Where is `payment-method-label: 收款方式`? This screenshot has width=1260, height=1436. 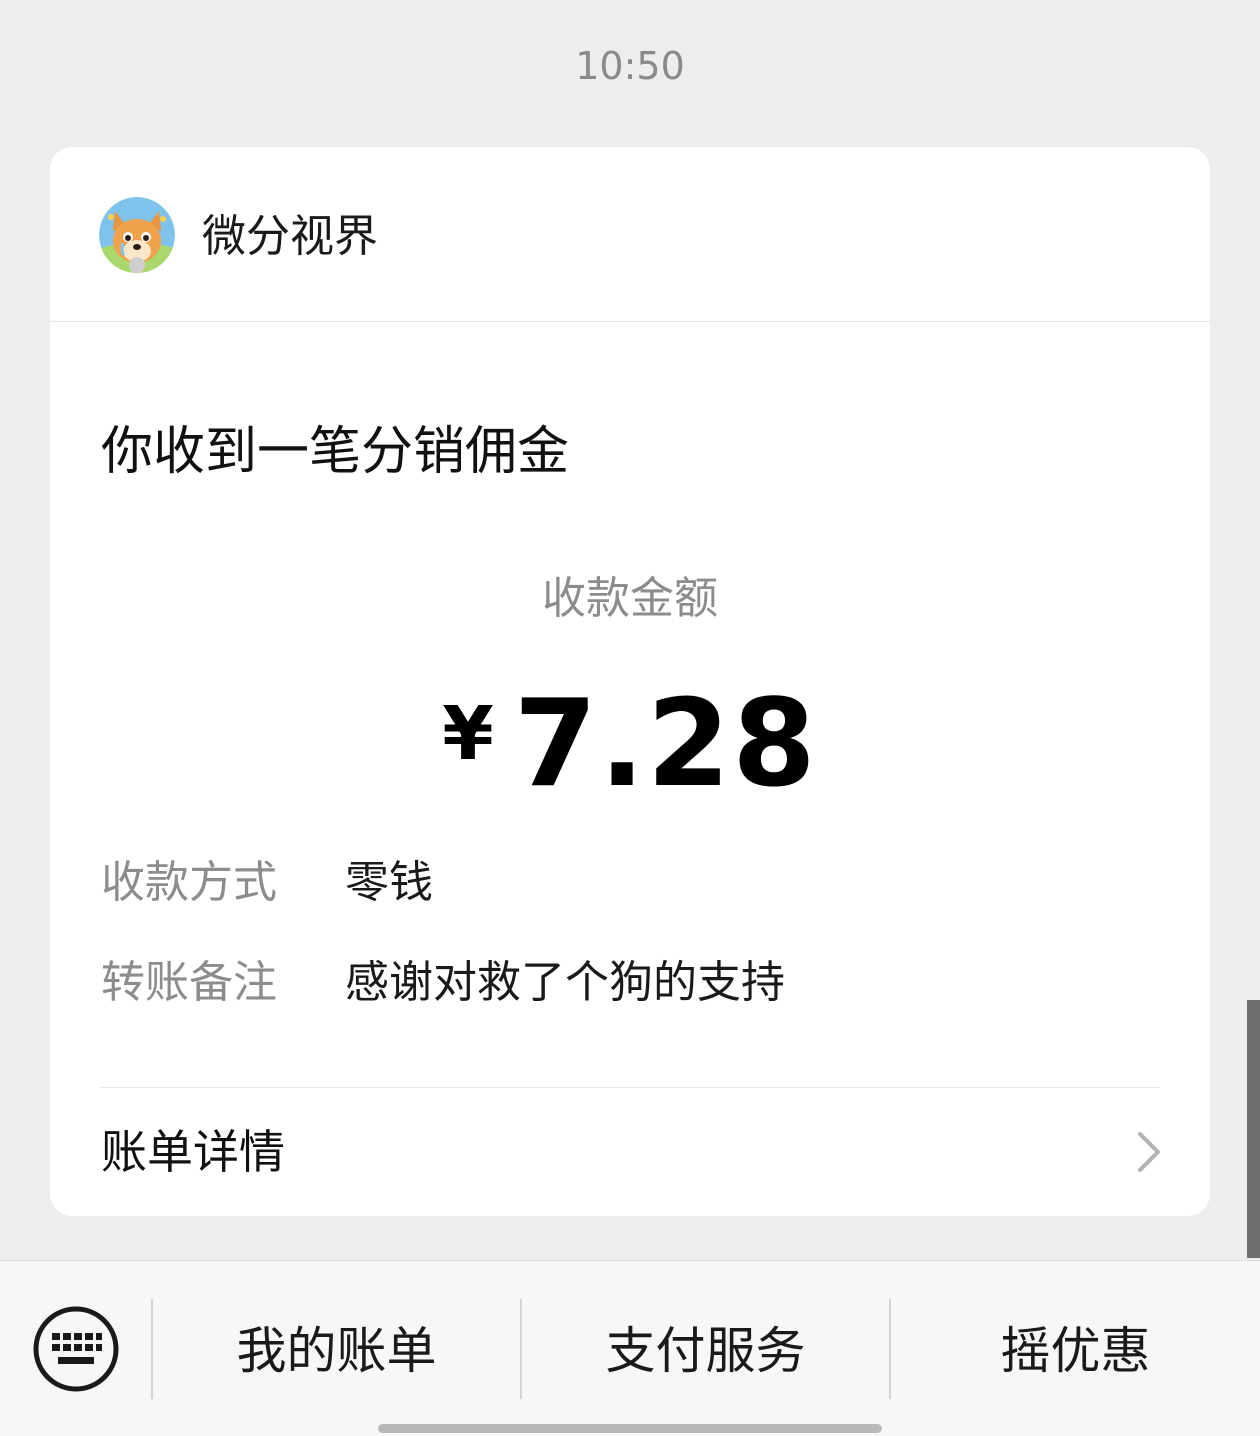 payment-method-label: 收款方式 is located at coordinates (189, 882).